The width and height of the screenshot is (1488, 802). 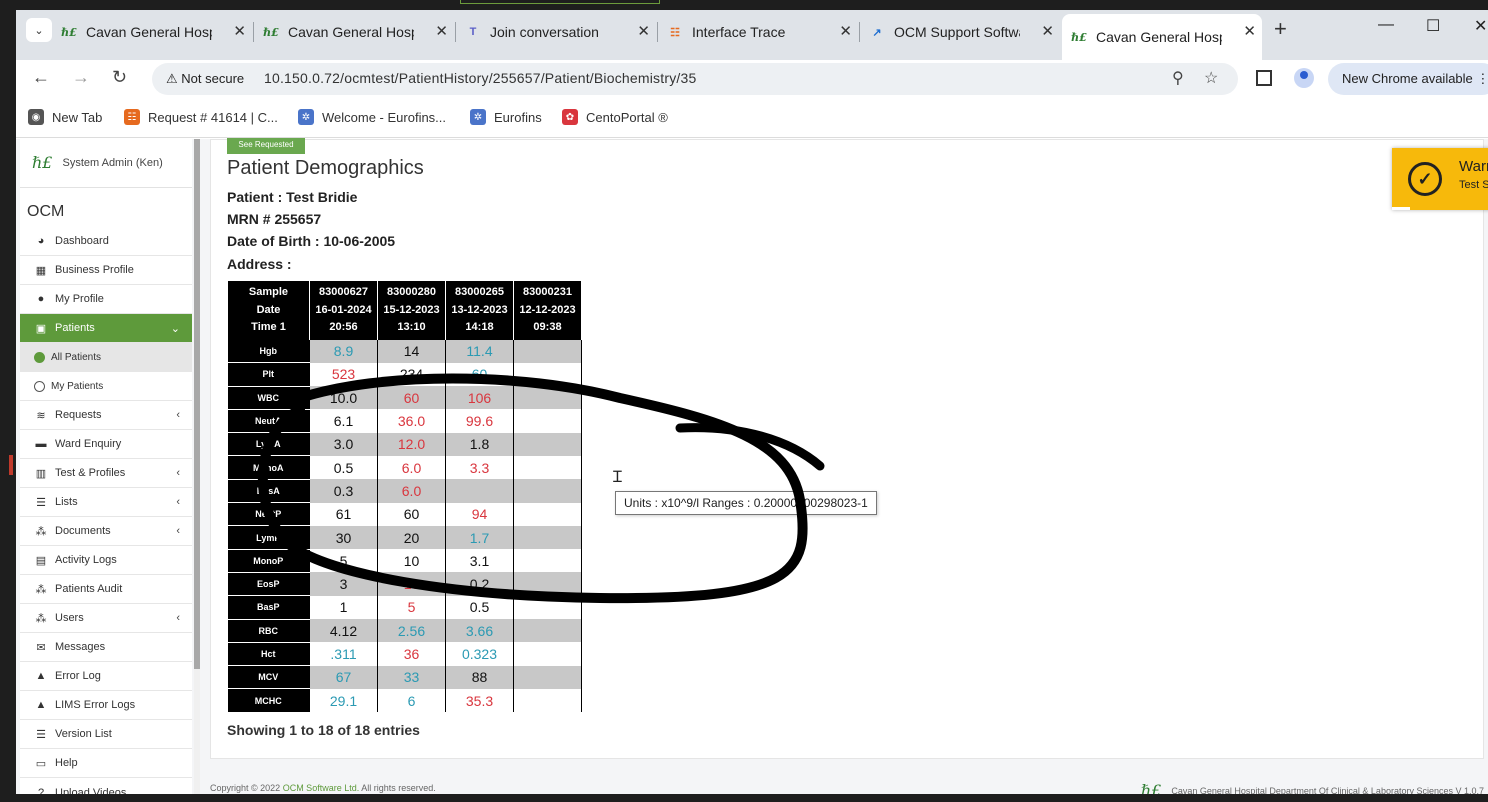 I want to click on forward-icon: →, so click(x=81, y=77).